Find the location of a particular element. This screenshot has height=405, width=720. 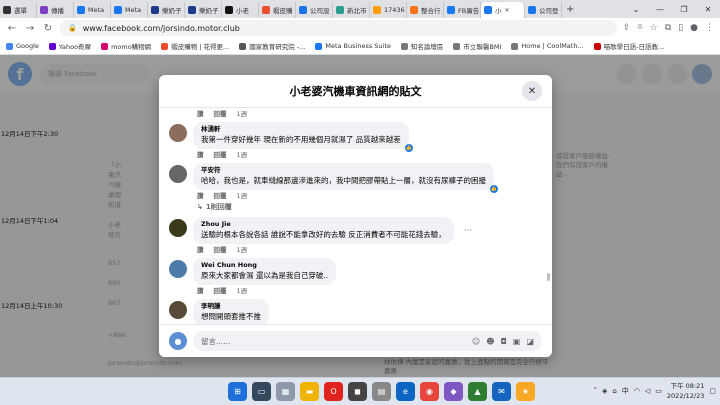

tab-search-icon: ⌄ is located at coordinates (636, 9).